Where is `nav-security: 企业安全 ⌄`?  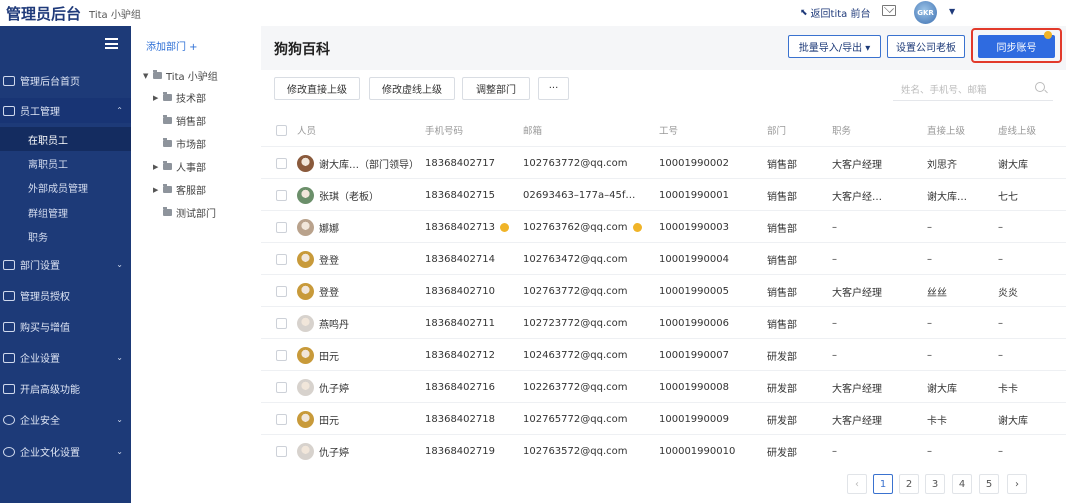
nav-security: 企业安全 ⌄ is located at coordinates (65, 419).